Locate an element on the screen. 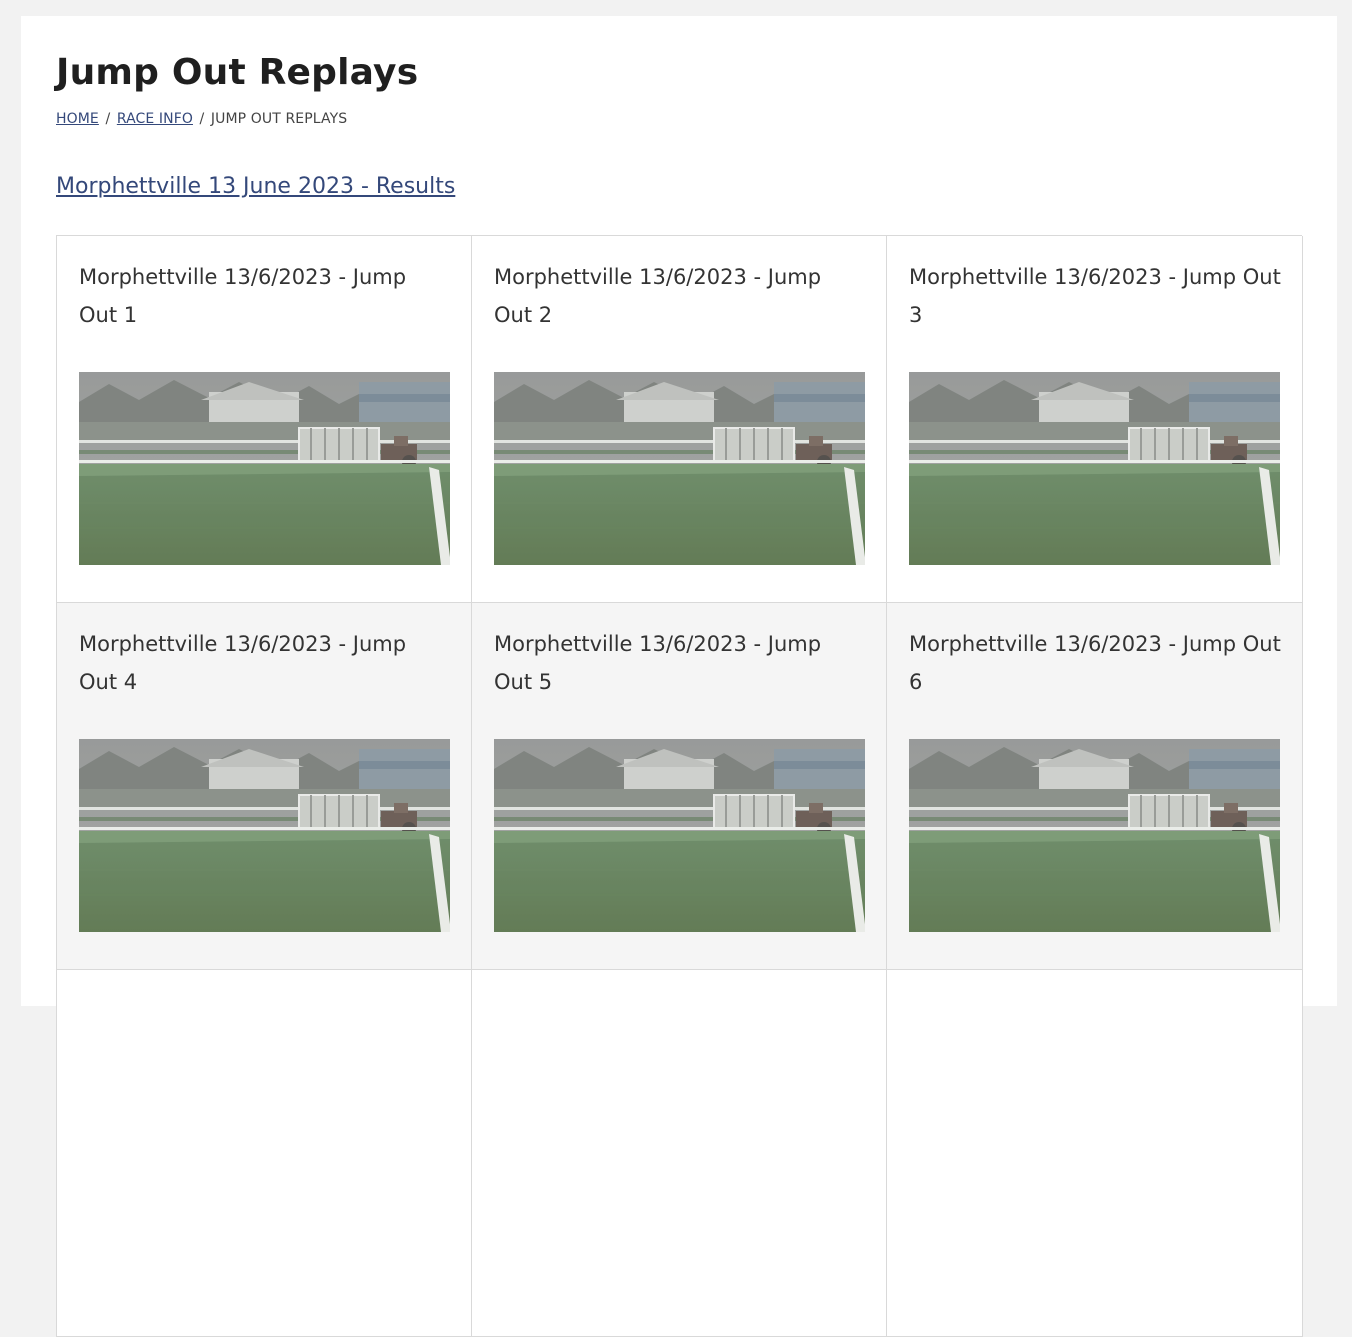 The height and width of the screenshot is (1337, 1352). replay-card: Morphettville 13/6/2023 - Jump Out 2 is located at coordinates (679, 419).